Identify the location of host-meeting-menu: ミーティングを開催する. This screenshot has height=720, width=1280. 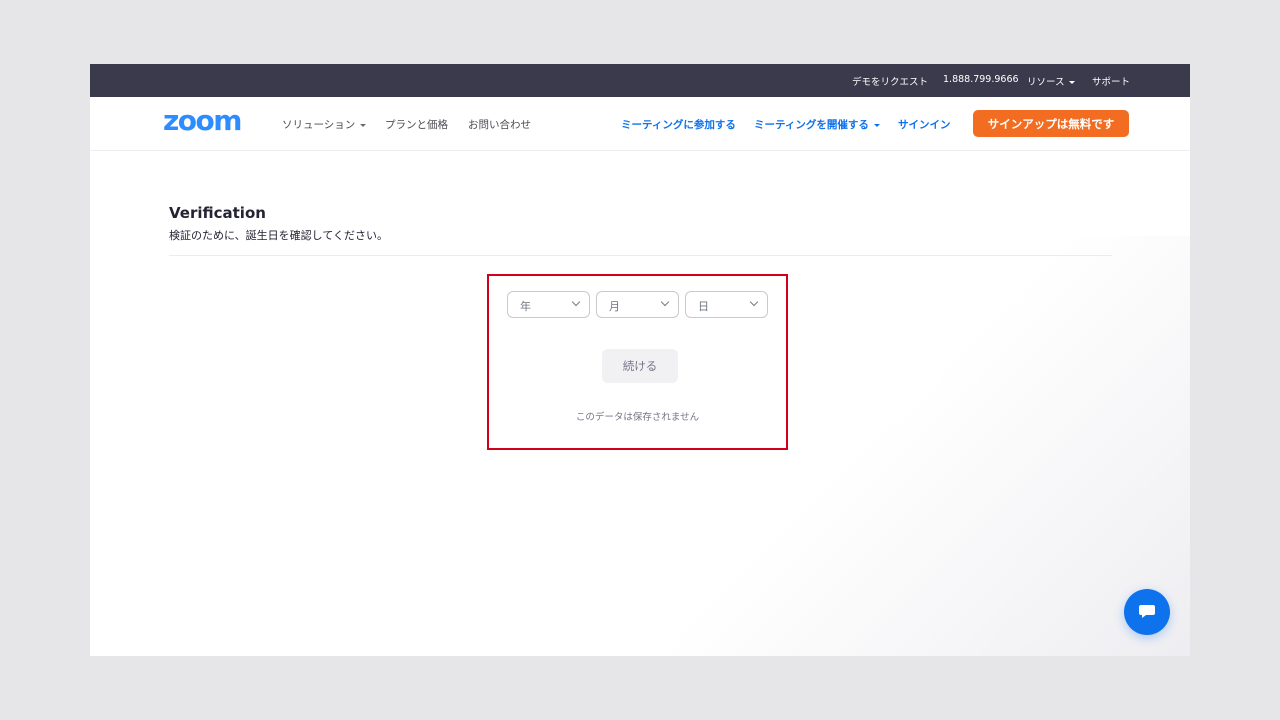
(817, 124).